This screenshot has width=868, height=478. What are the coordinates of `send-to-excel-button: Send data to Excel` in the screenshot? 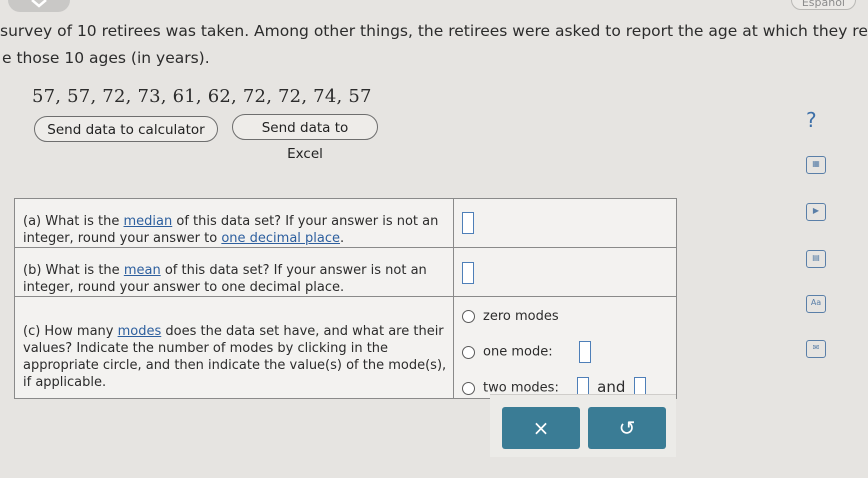 It's located at (305, 138).